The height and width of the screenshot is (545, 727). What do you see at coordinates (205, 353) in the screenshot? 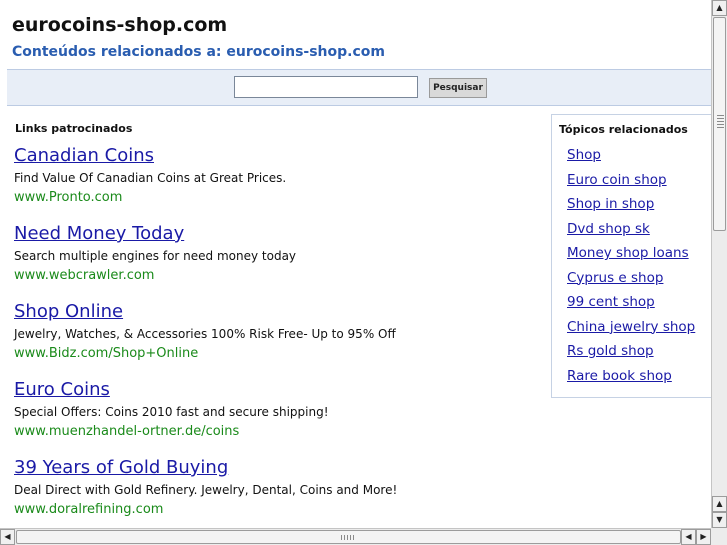
I see `ad-url-link: www.Bidz.com/Shop+Online` at bounding box center [205, 353].